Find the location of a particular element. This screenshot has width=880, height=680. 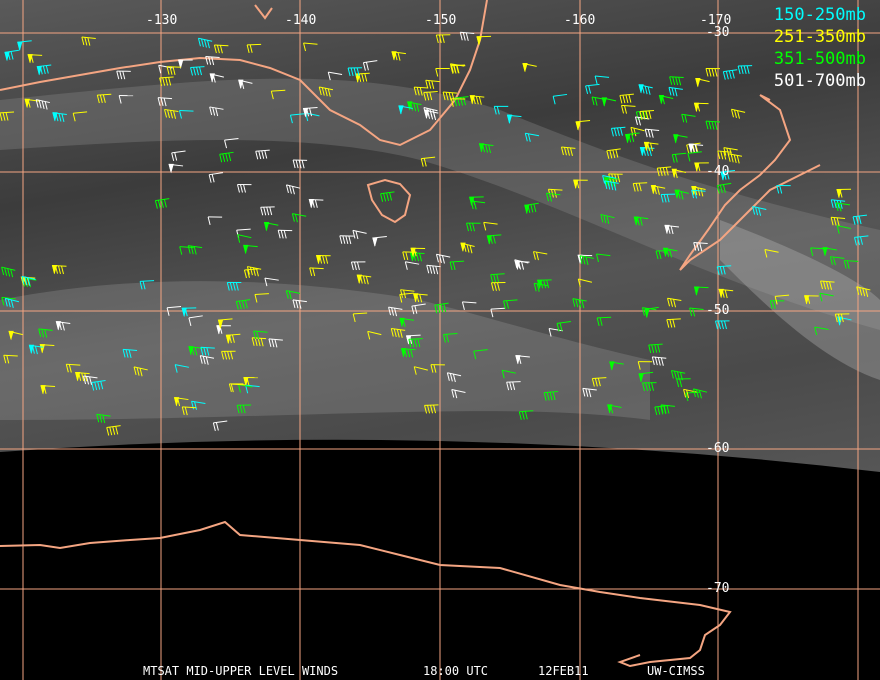

legend-item-251-350mb: 251-350mb is located at coordinates (819, 37).